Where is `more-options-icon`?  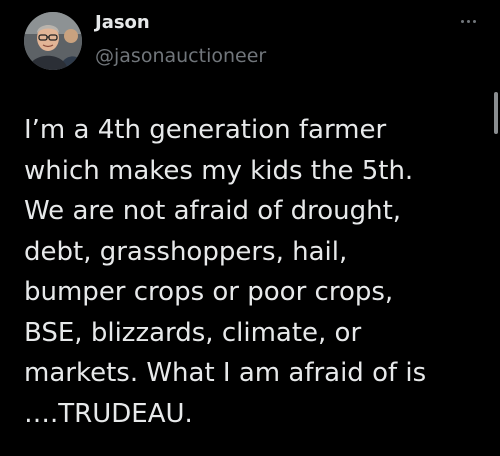
more-options-icon is located at coordinates (462, 21).